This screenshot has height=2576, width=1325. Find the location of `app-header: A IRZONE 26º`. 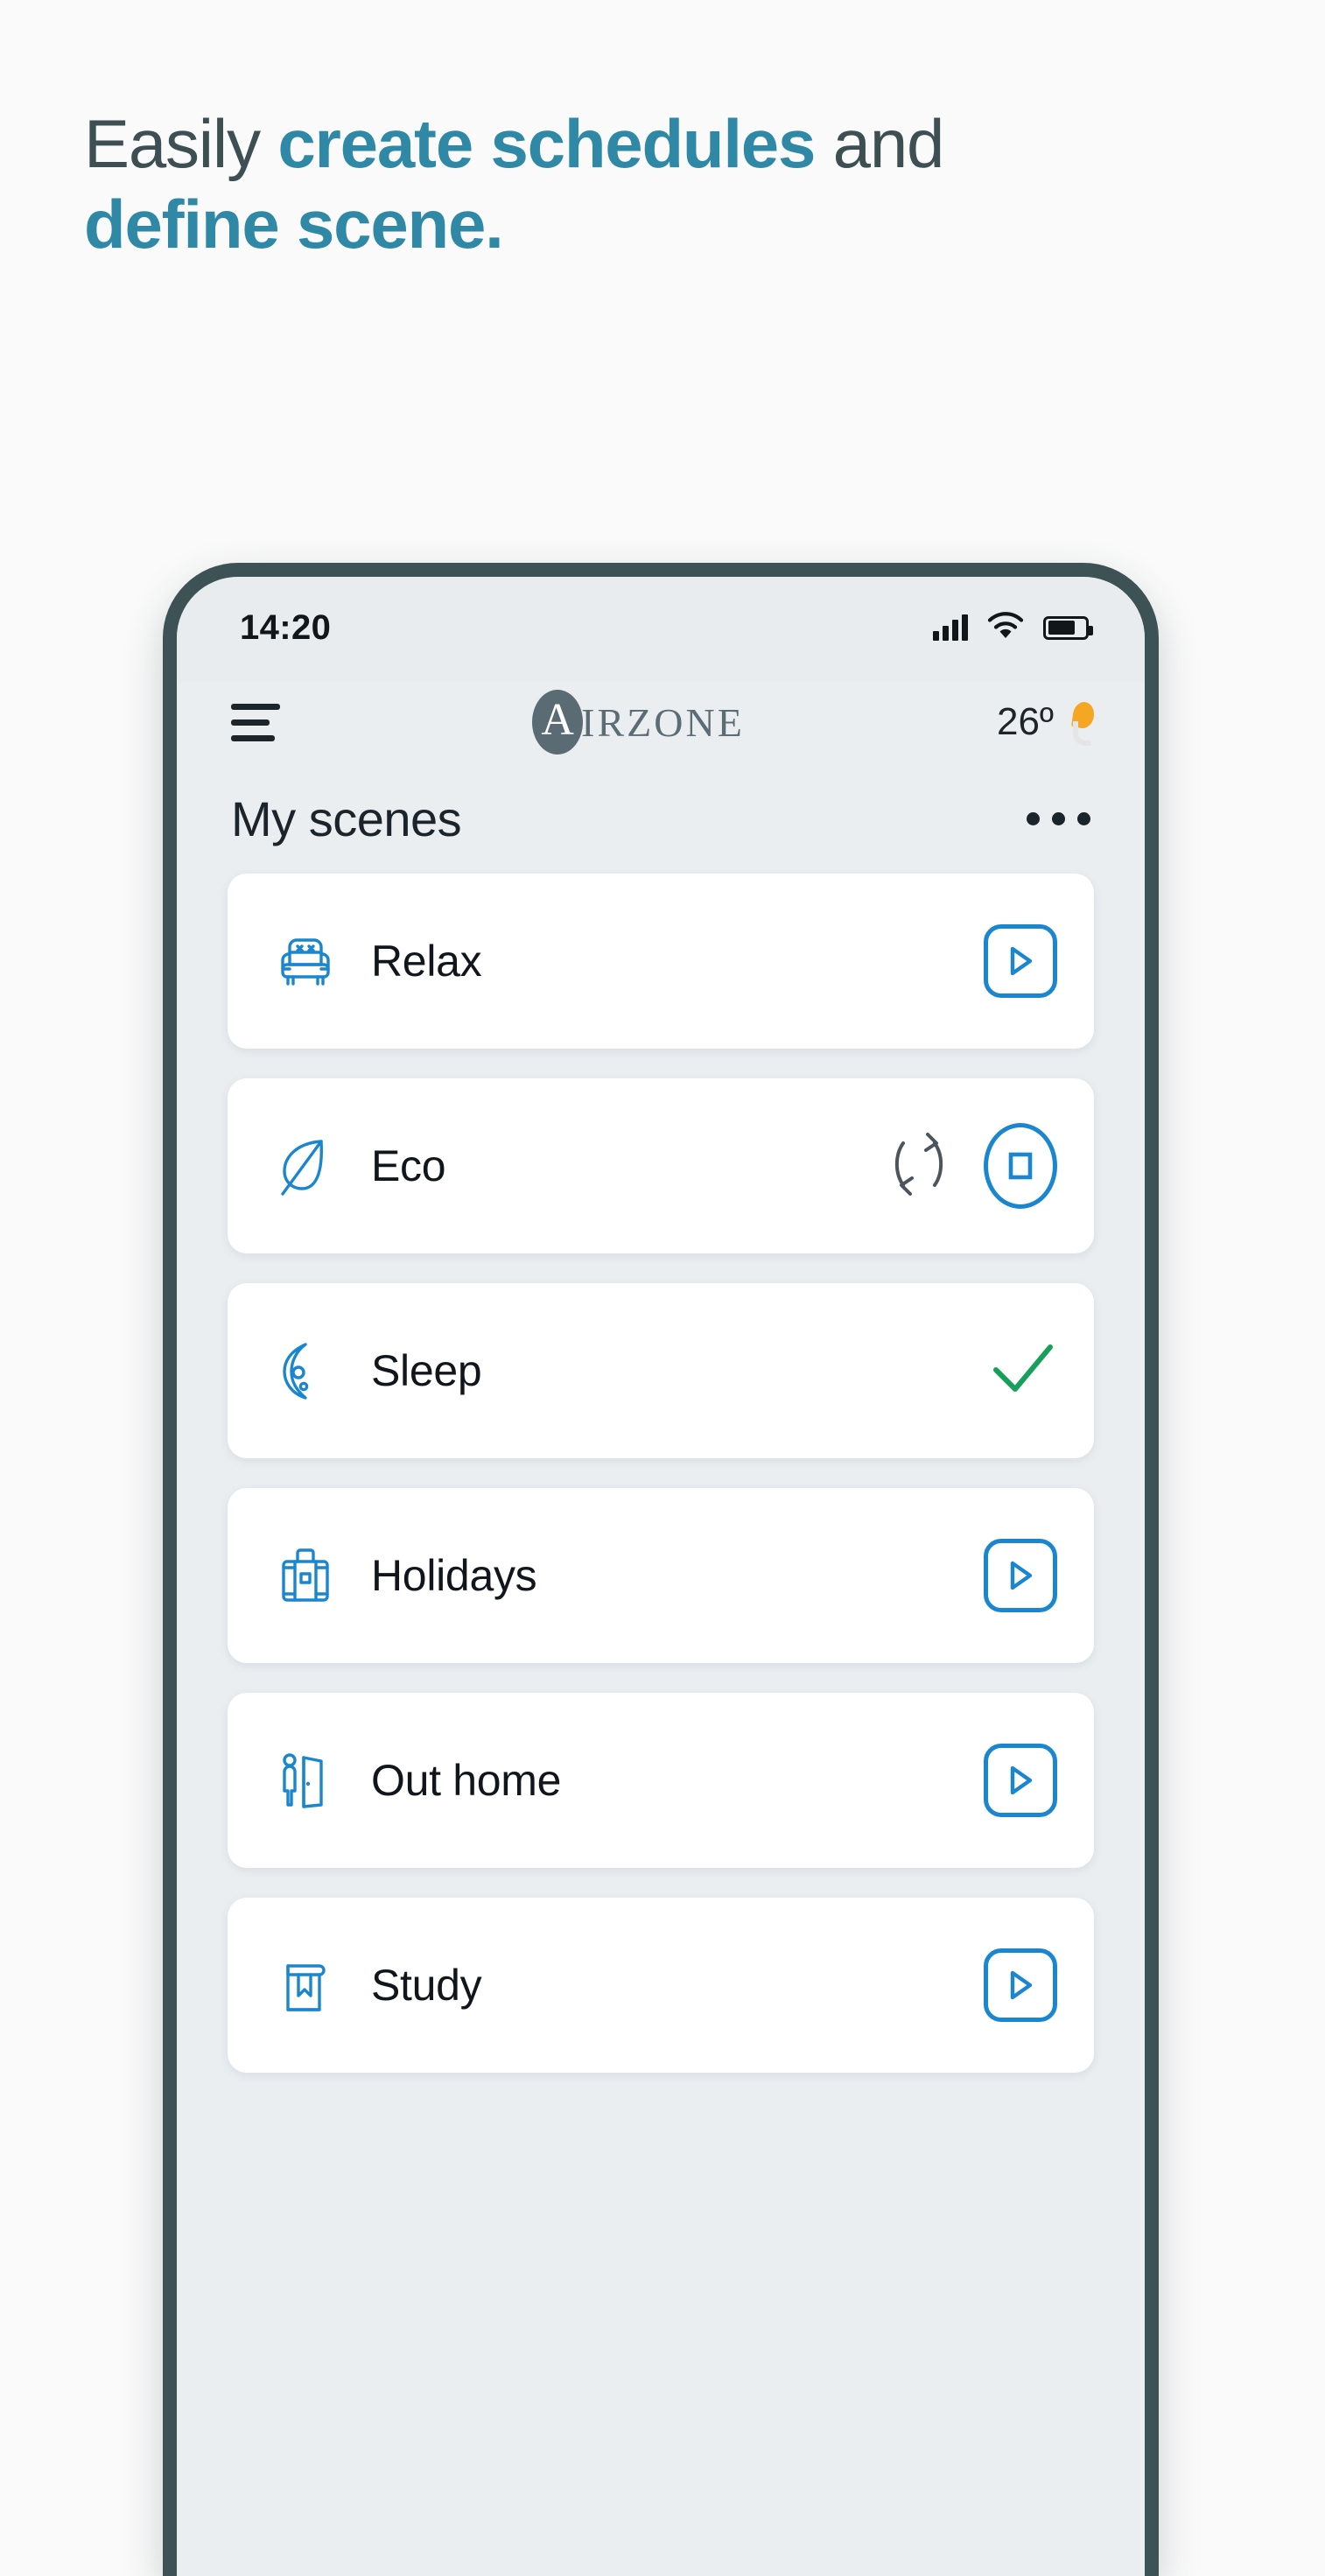

app-header: A IRZONE 26º is located at coordinates (661, 722).